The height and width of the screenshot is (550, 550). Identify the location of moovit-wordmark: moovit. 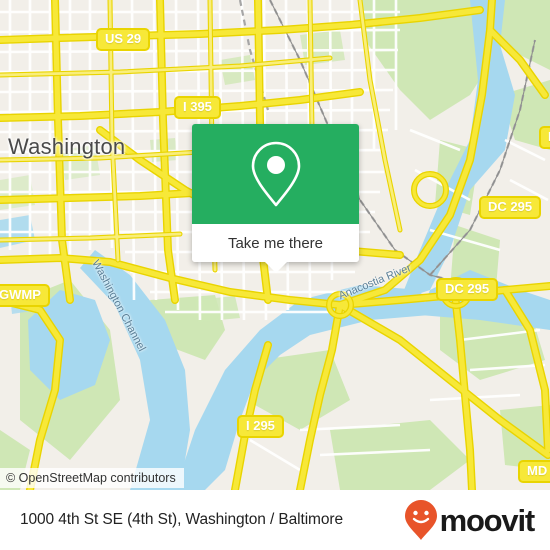
(487, 520).